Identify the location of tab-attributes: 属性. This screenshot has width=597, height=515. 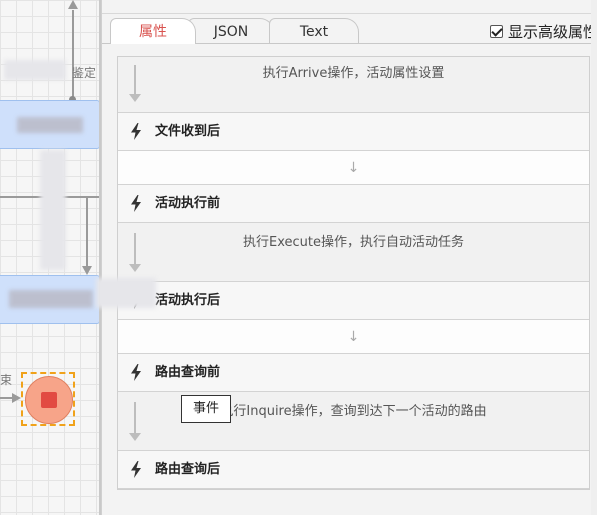
(153, 31).